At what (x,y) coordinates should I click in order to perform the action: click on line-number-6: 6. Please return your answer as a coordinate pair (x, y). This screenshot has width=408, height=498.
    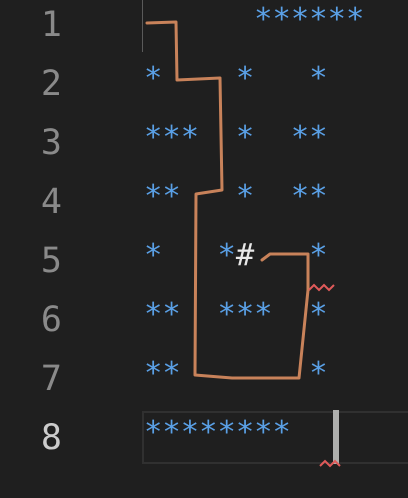
    Looking at the image, I should click on (51, 320).